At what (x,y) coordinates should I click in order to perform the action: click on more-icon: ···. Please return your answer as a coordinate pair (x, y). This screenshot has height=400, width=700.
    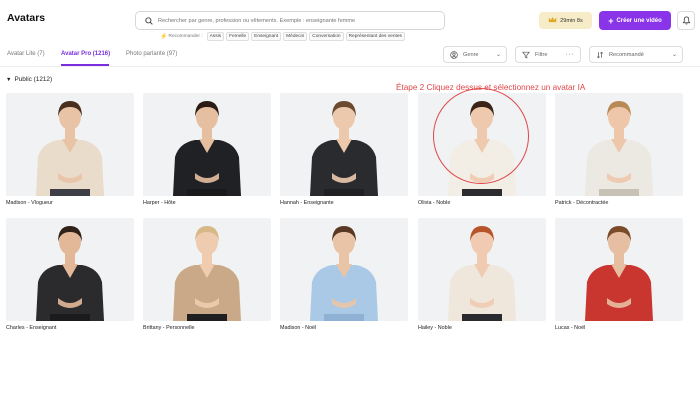
    Looking at the image, I should click on (569, 54).